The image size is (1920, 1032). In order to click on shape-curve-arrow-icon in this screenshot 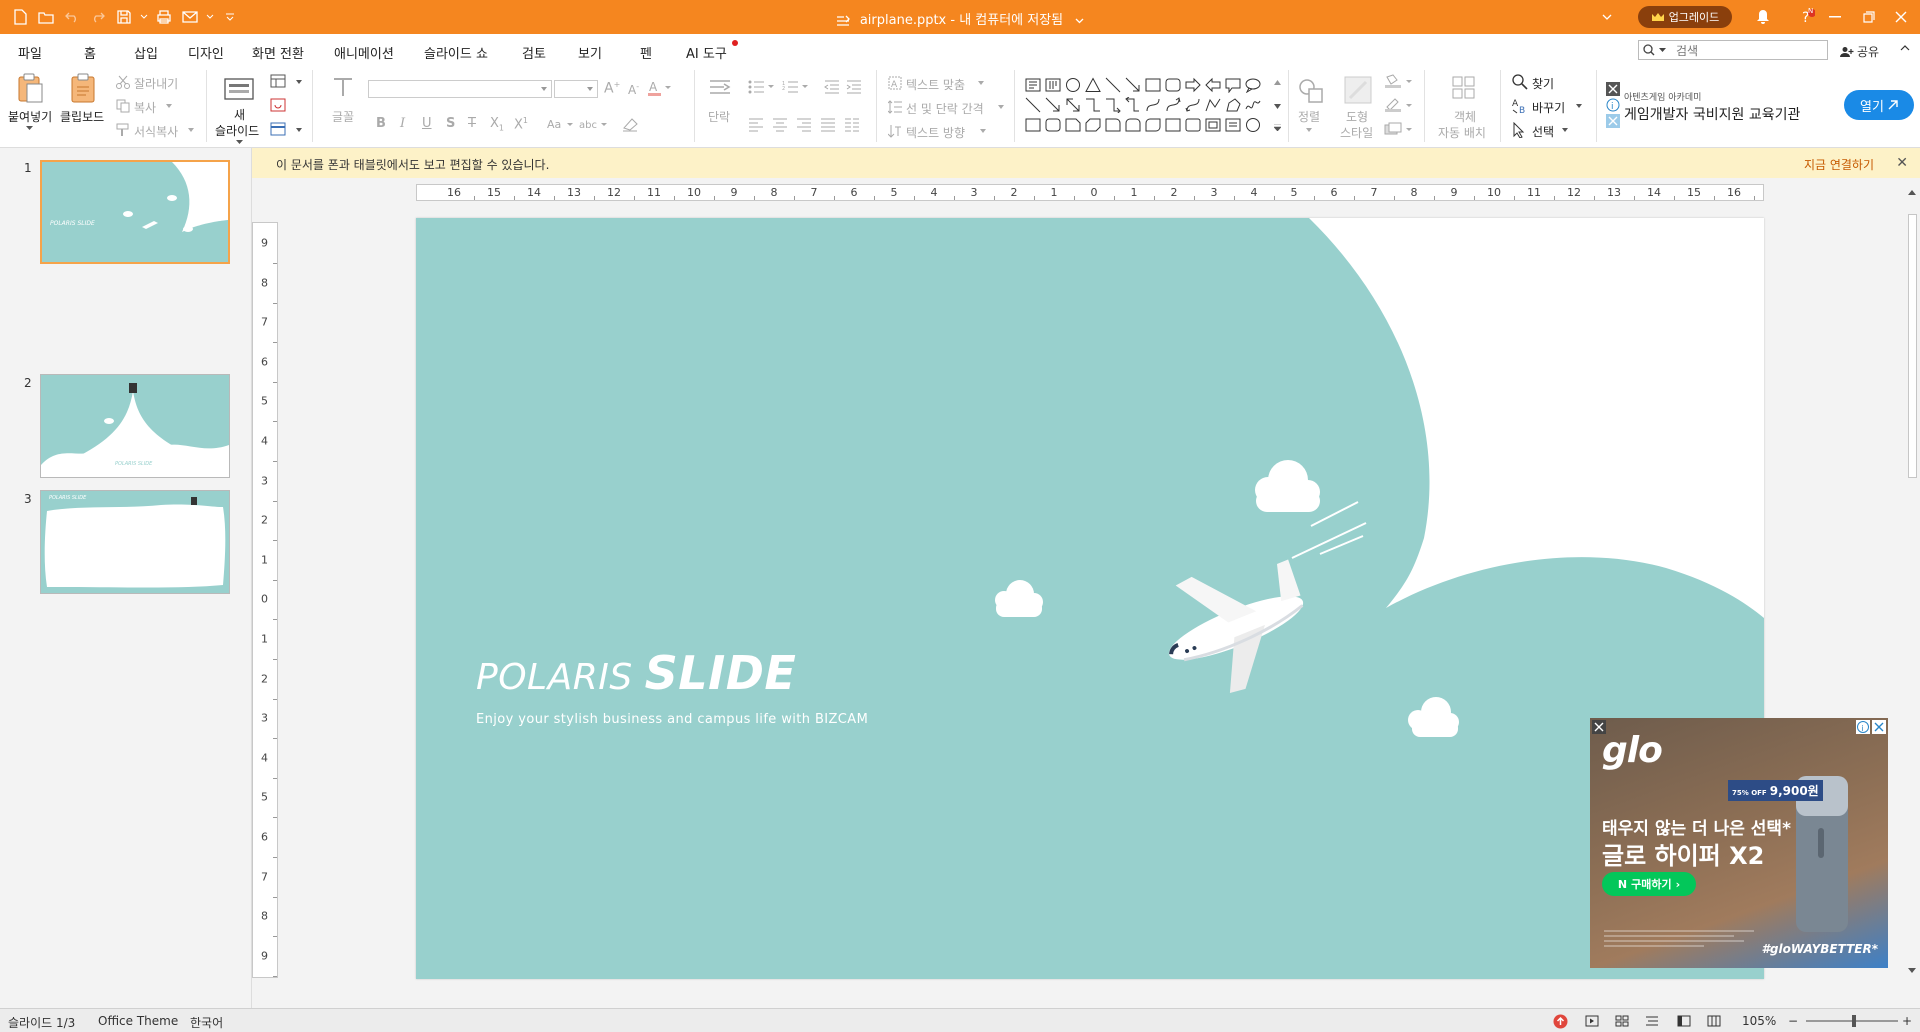, I will do `click(1173, 105)`.